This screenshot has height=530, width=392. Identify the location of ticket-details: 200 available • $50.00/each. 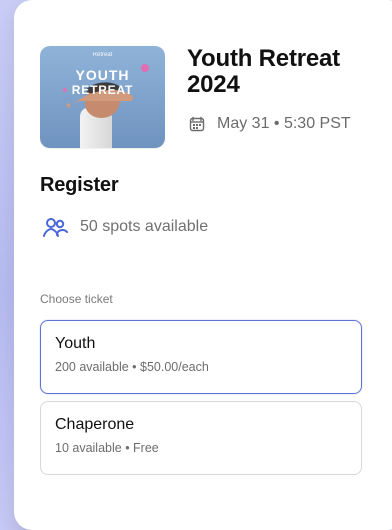
(132, 367).